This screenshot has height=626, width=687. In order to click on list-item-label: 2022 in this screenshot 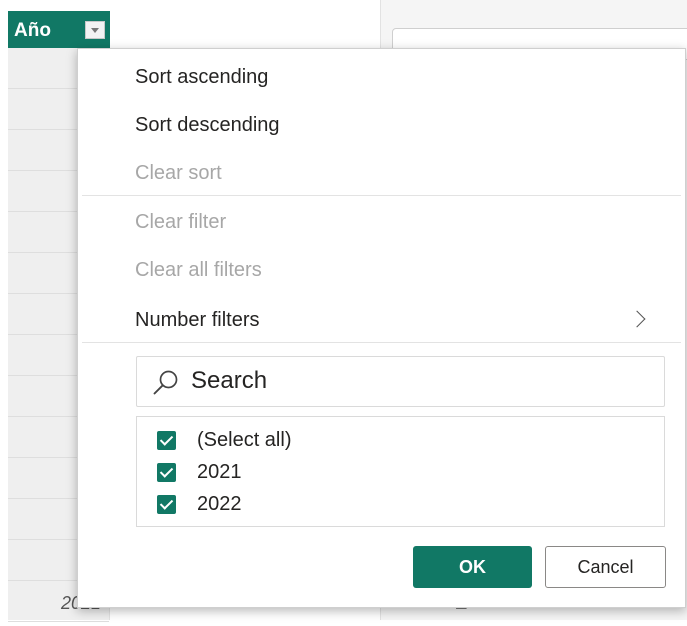, I will do `click(219, 504)`.